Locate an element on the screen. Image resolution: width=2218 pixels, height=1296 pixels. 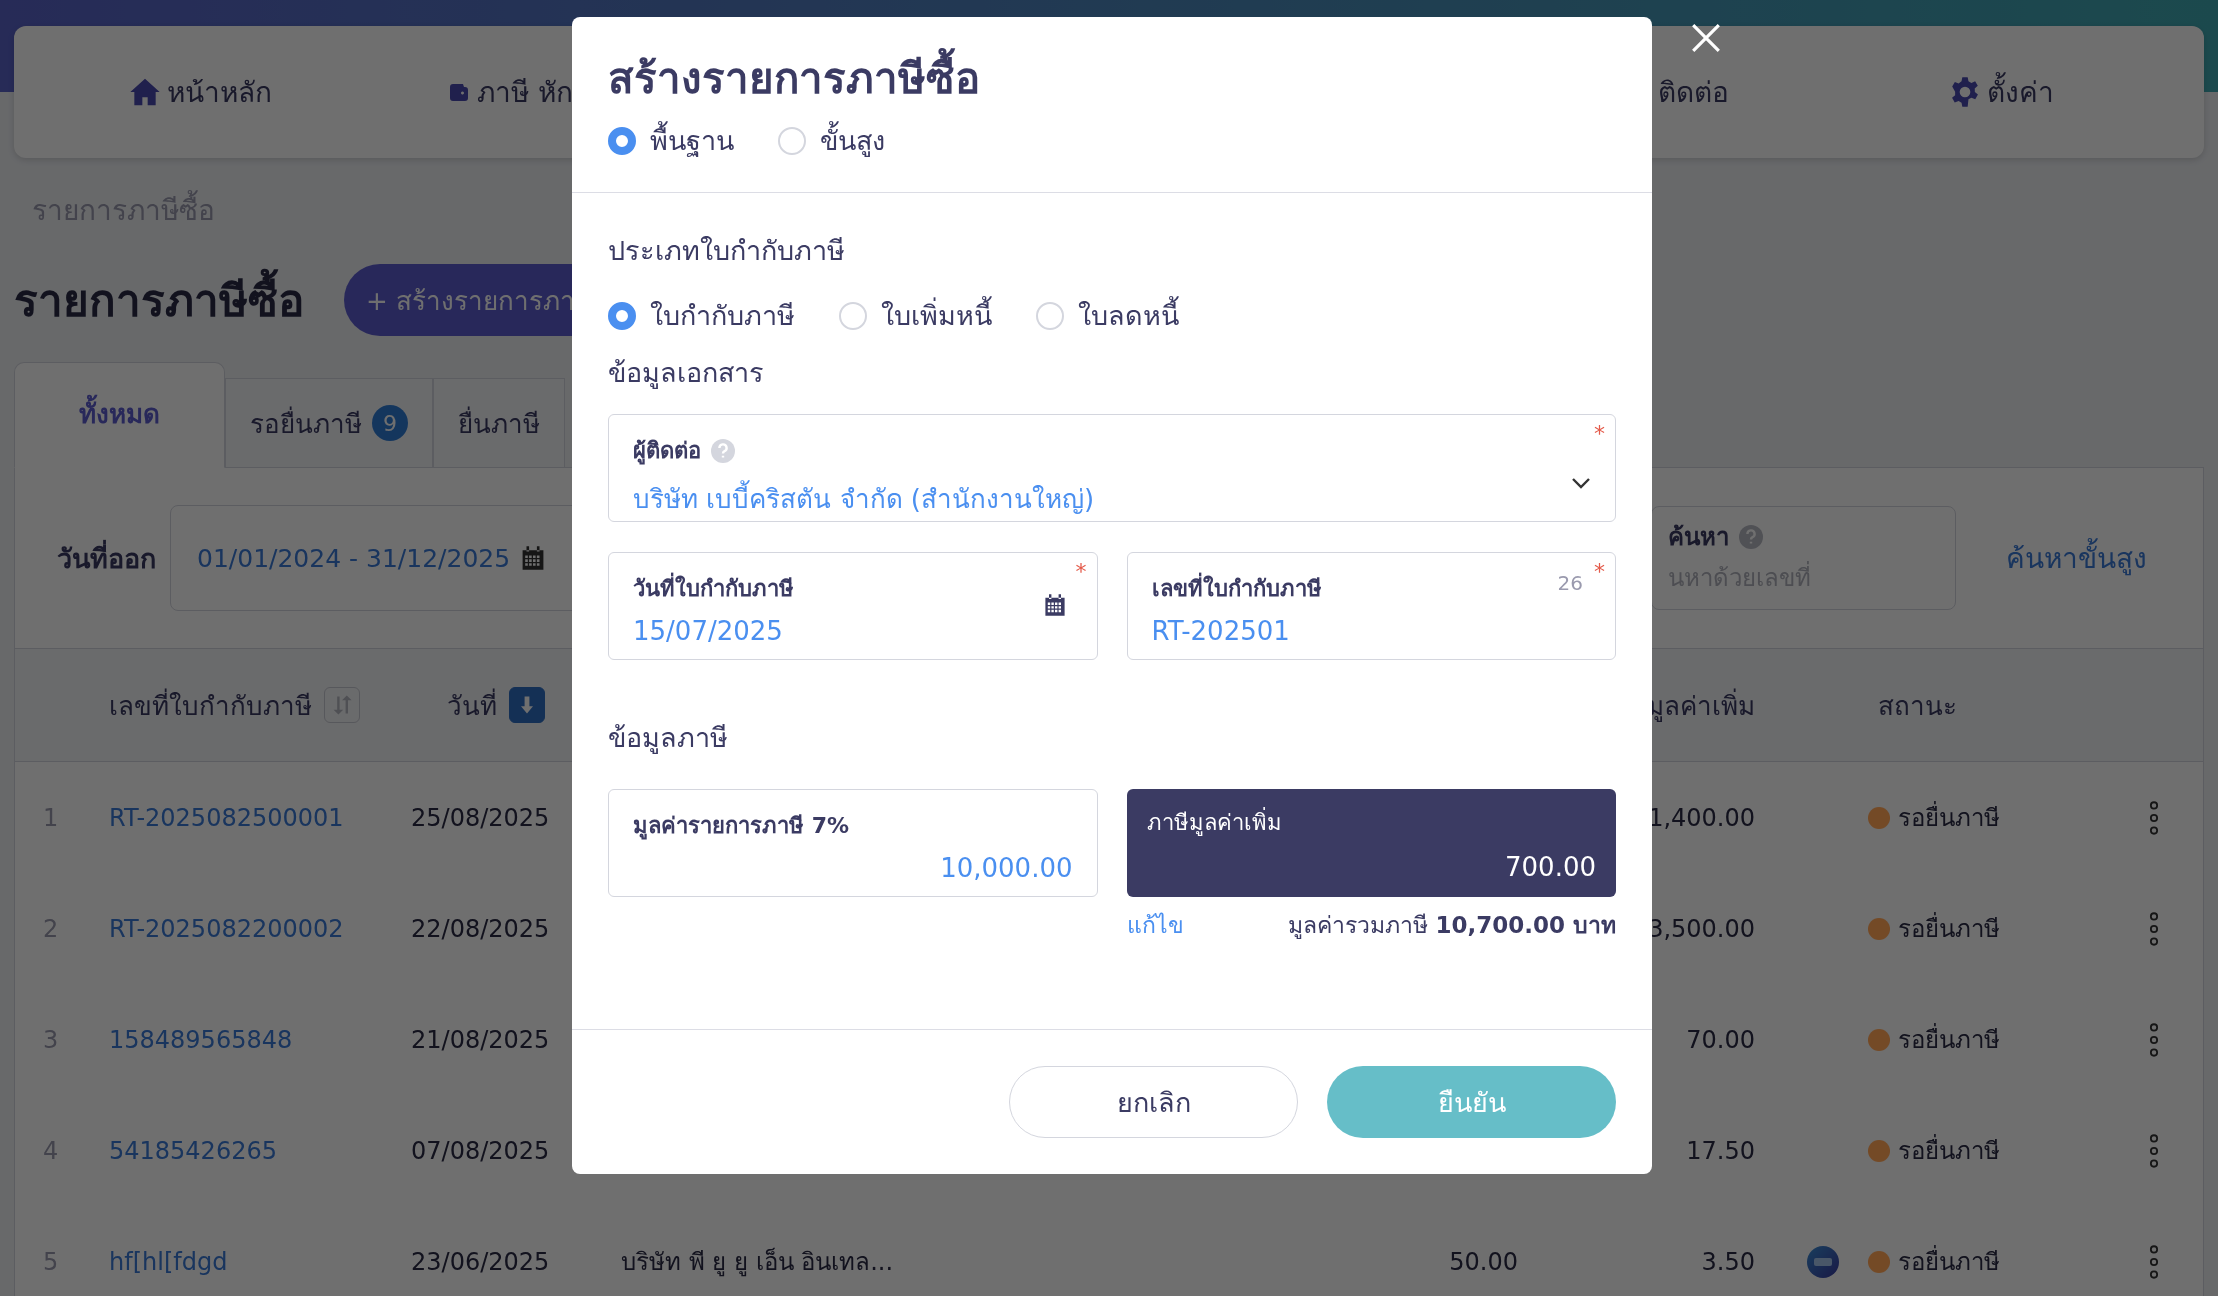
tab: ยื่นภาษี is located at coordinates (499, 423).